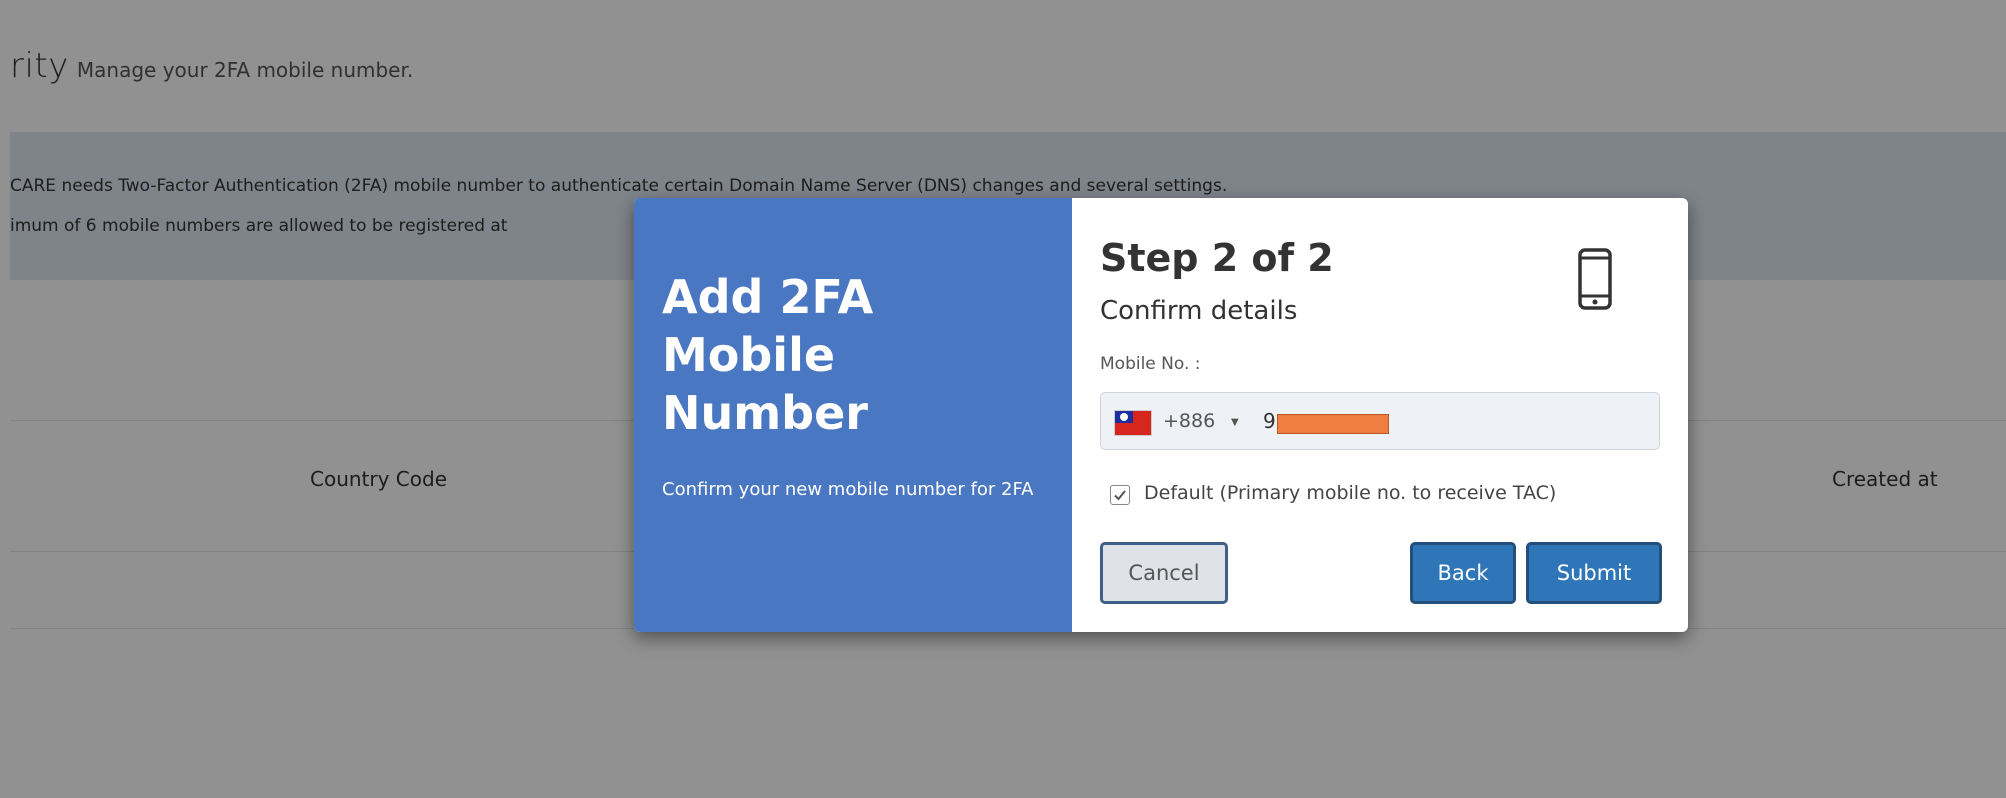 The height and width of the screenshot is (798, 2006). Describe the element at coordinates (1199, 311) in the screenshot. I see `step-subtitle: Confirm details` at that location.